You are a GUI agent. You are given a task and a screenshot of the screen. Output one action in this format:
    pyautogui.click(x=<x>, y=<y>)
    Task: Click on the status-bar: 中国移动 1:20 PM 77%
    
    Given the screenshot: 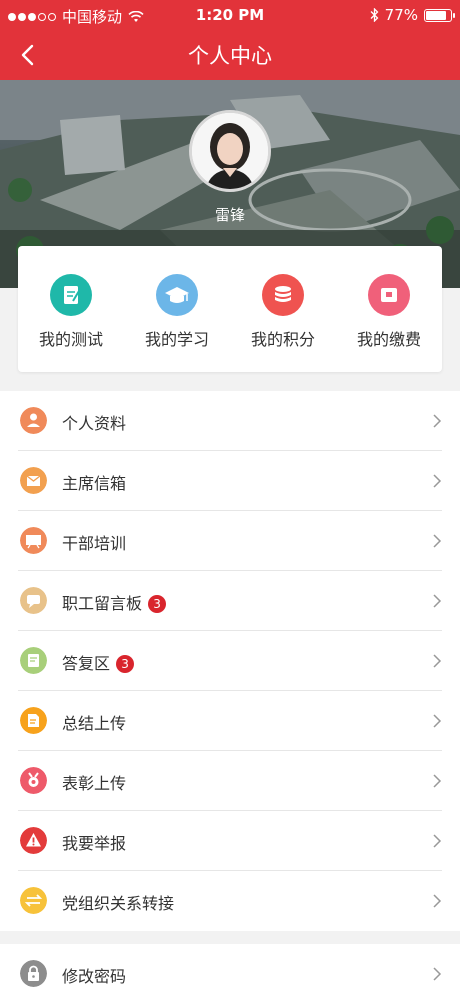 What is the action you would take?
    pyautogui.click(x=230, y=15)
    